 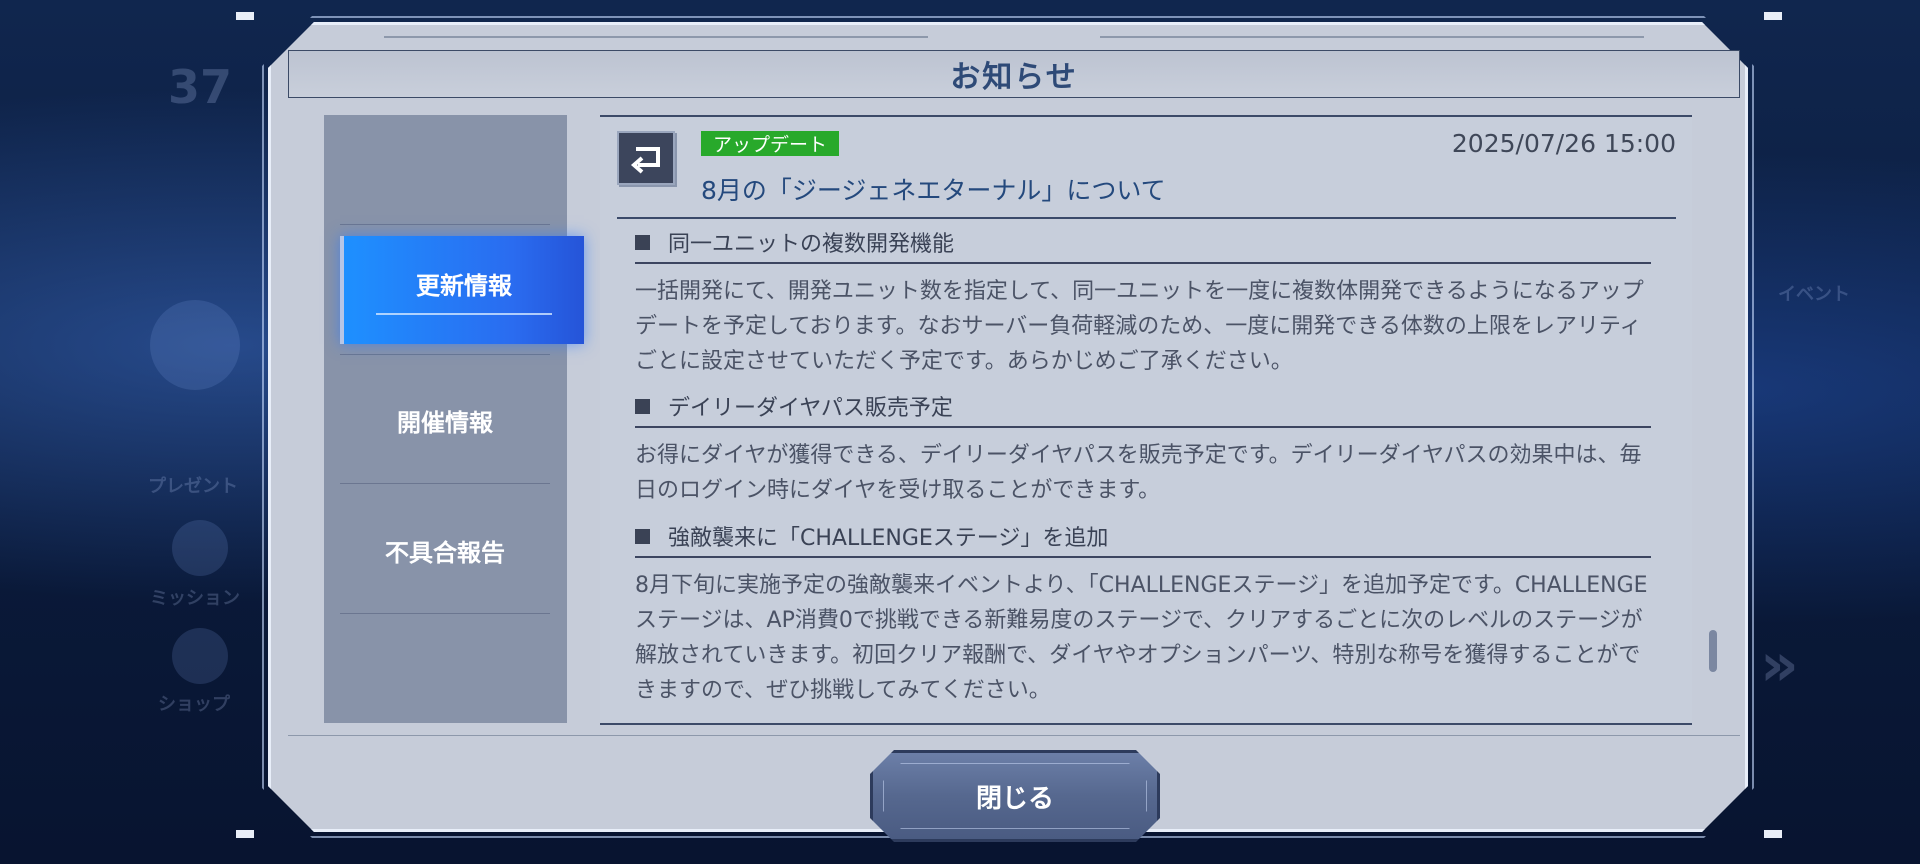 I want to click on notice-category-tag: アップデート, so click(x=770, y=143).